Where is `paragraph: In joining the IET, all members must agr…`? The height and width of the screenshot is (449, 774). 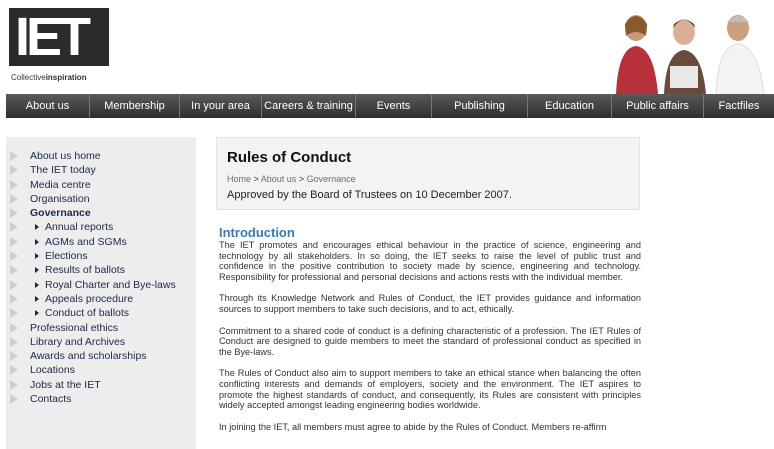
paragraph: In joining the IET, all members must agr… is located at coordinates (413, 426).